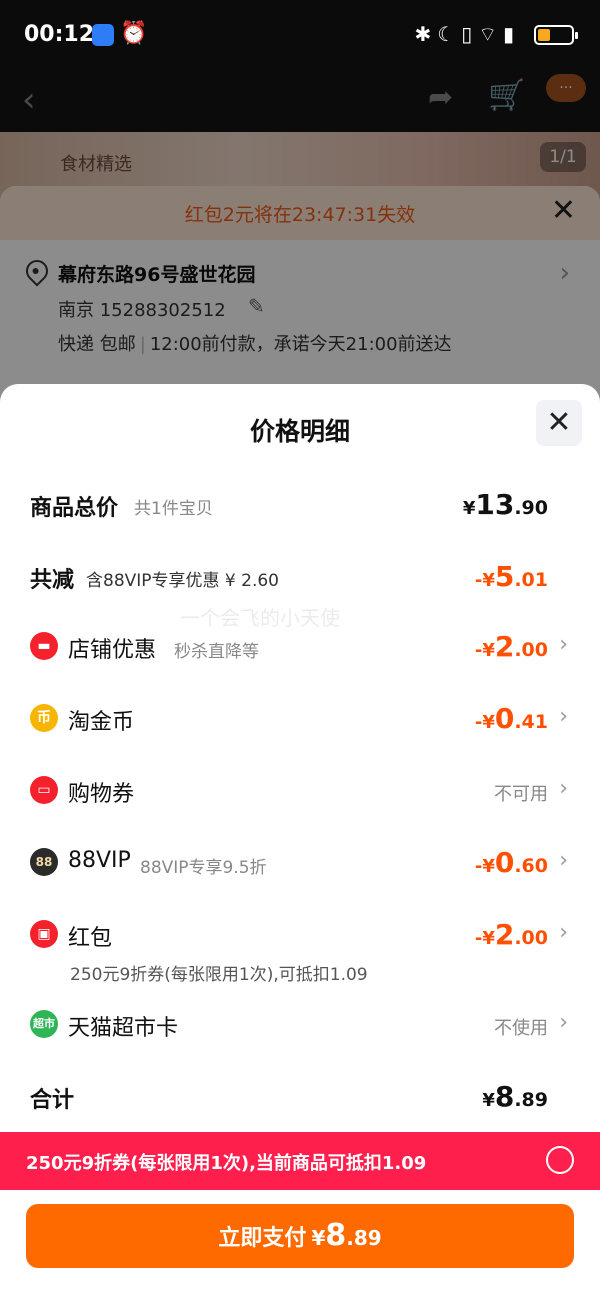 Image resolution: width=600 pixels, height=1291 pixels. Describe the element at coordinates (74, 508) in the screenshot. I see `row-label: 商品总价` at that location.